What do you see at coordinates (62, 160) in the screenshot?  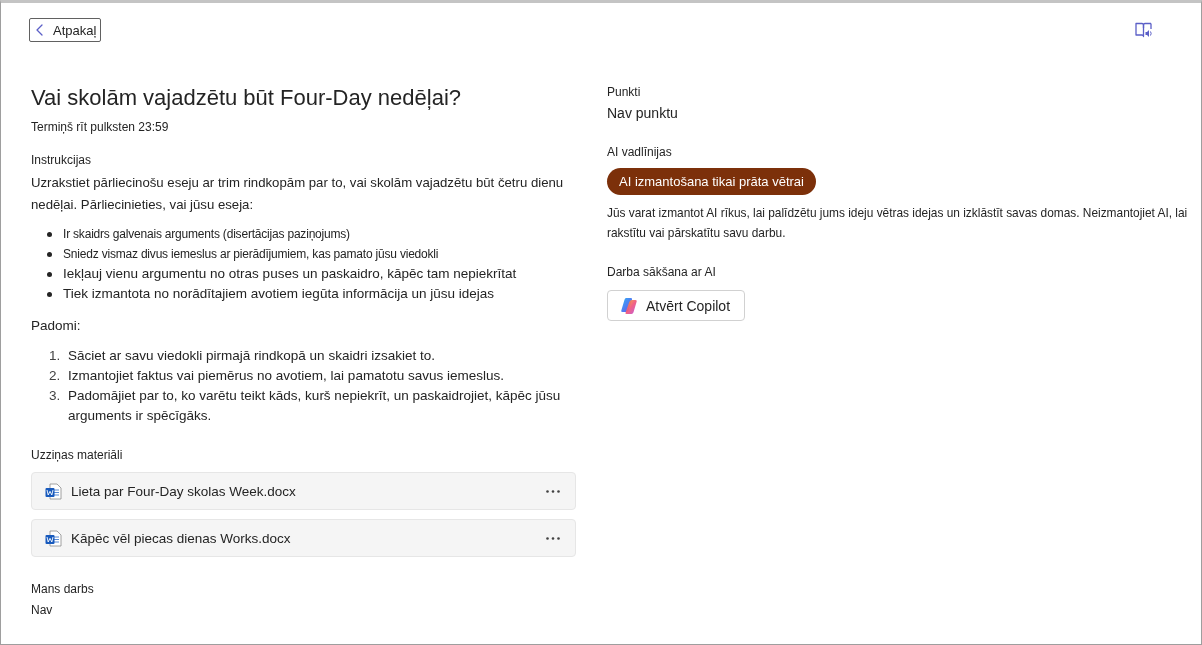 I see `section-label: Instrukcijas` at bounding box center [62, 160].